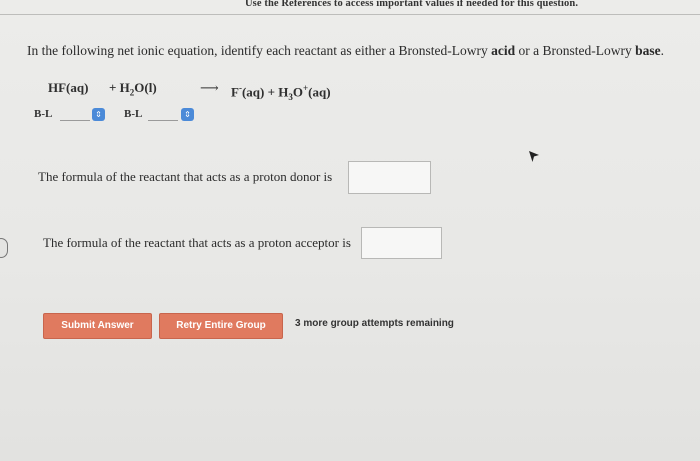  What do you see at coordinates (75, 120) in the screenshot?
I see `bl-select-1-blank` at bounding box center [75, 120].